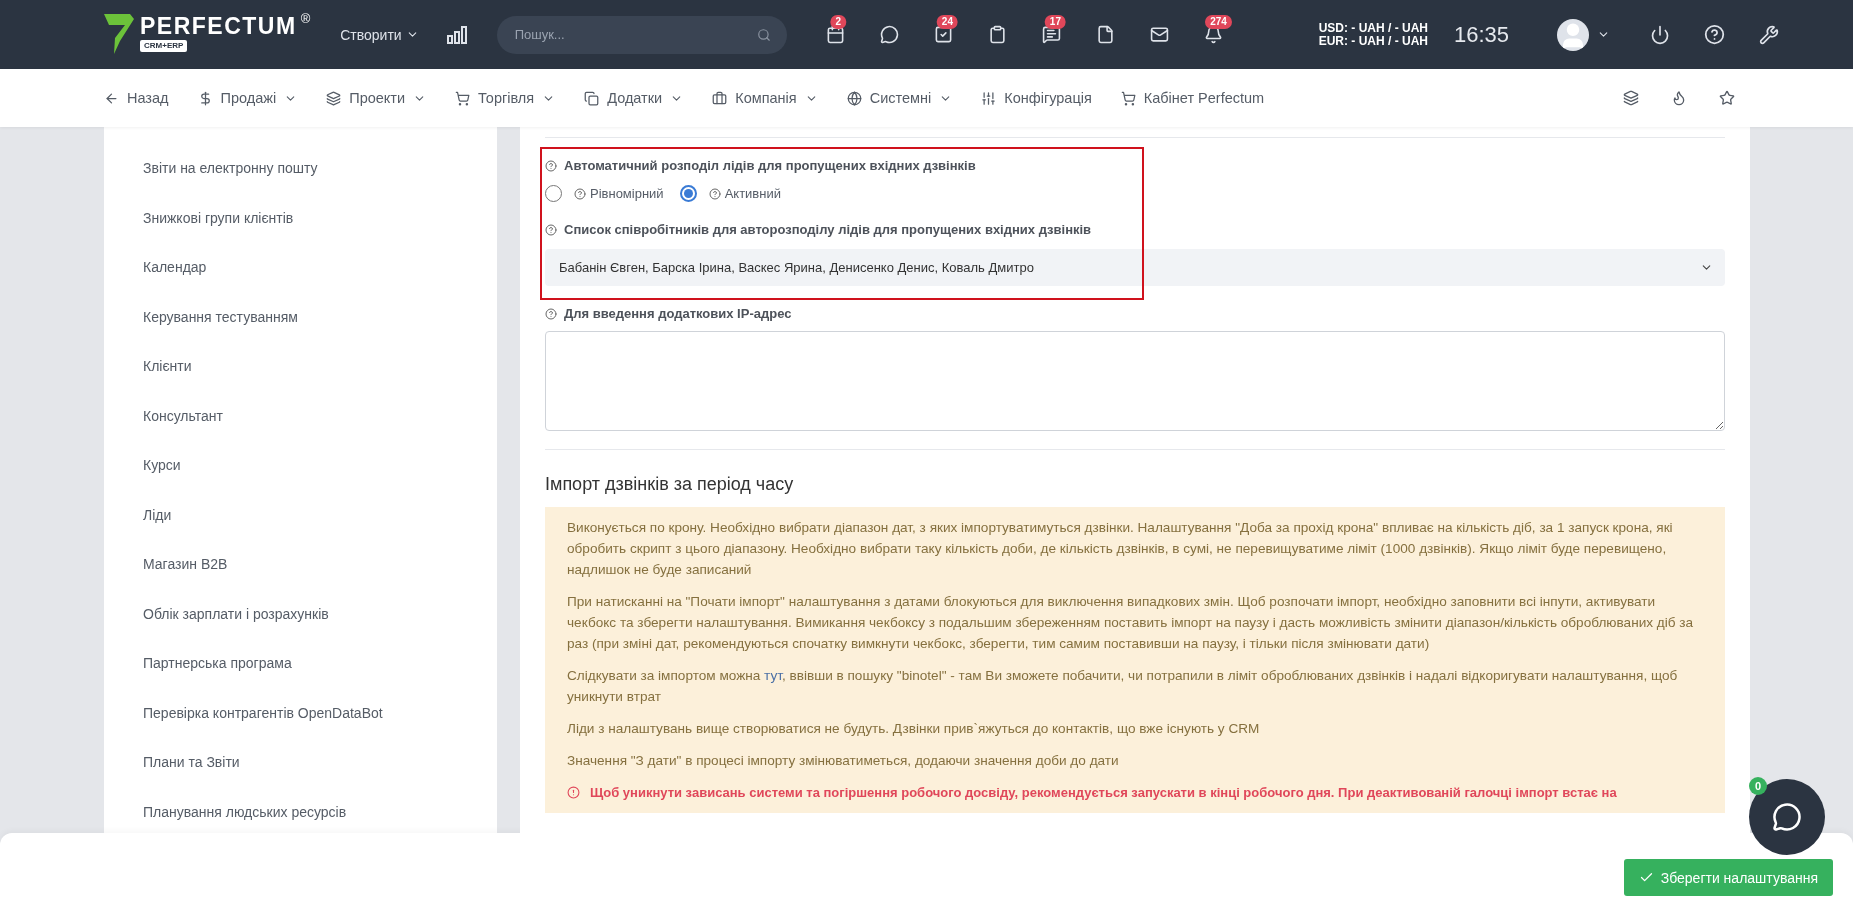 Image resolution: width=1853 pixels, height=916 pixels. What do you see at coordinates (236, 609) in the screenshot?
I see `sidebar-item: Облік зарплати і розрахунків` at bounding box center [236, 609].